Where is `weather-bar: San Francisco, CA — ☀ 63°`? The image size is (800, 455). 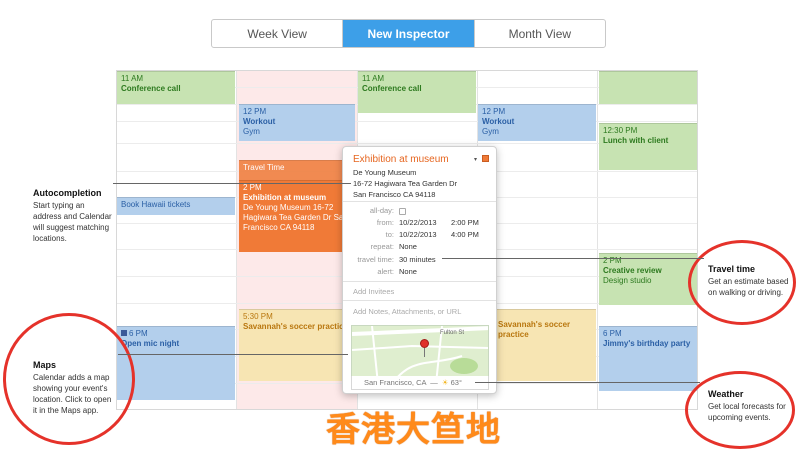
weather-bar: San Francisco, CA — ☀ 63° is located at coordinates (420, 383).